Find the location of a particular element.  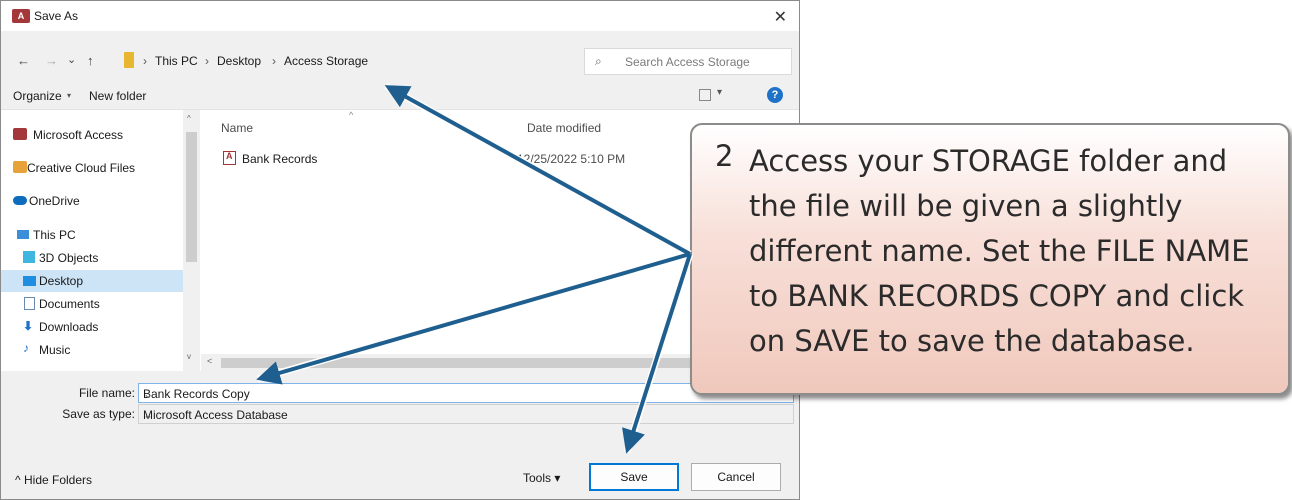

sidebar-item-label: Desktop is located at coordinates (61, 281).